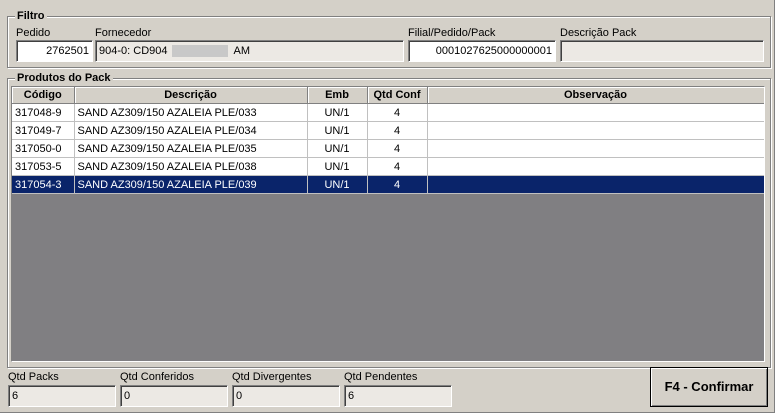 This screenshot has height=413, width=775. What do you see at coordinates (43, 184) in the screenshot?
I see `cell-codigo: 317054-3` at bounding box center [43, 184].